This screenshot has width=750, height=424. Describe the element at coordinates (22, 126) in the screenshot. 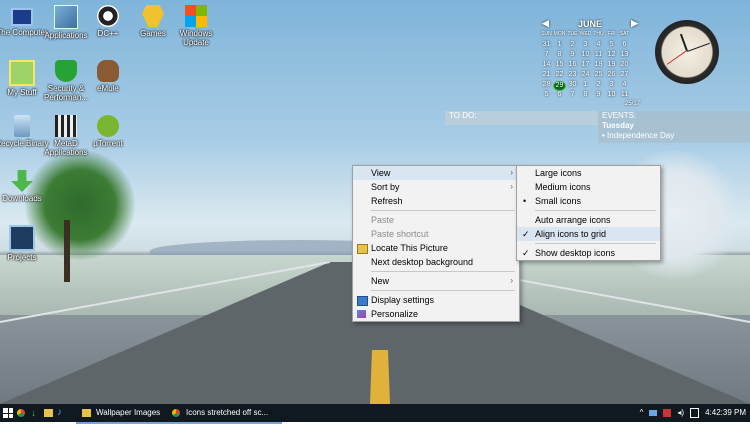

I see `recycle-bin-icon` at that location.